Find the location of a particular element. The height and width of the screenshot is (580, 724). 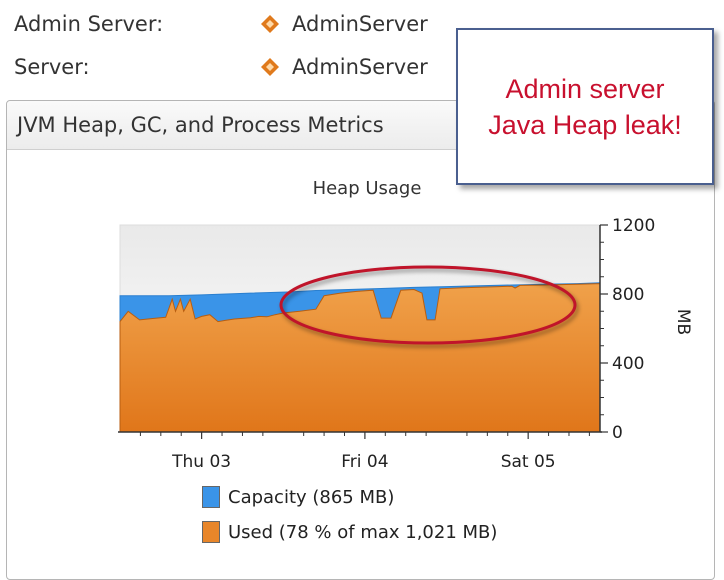

annotation-callout: Admin server Java Heap leak! is located at coordinates (585, 106).